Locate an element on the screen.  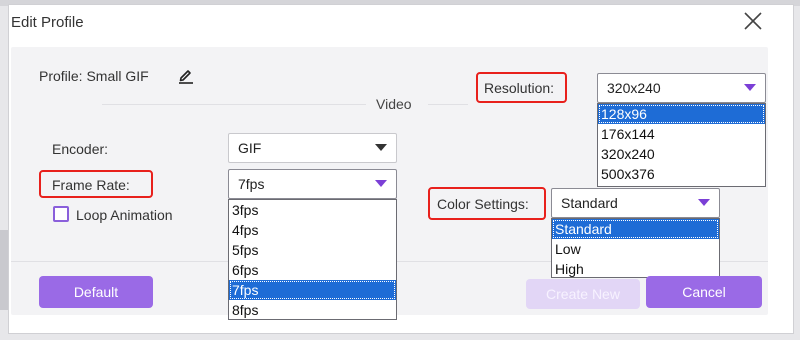
section-title-video: Video is located at coordinates (394, 104).